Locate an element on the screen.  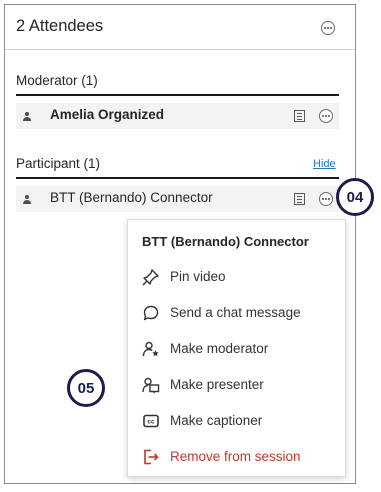
captions-icon: cc is located at coordinates (151, 421).